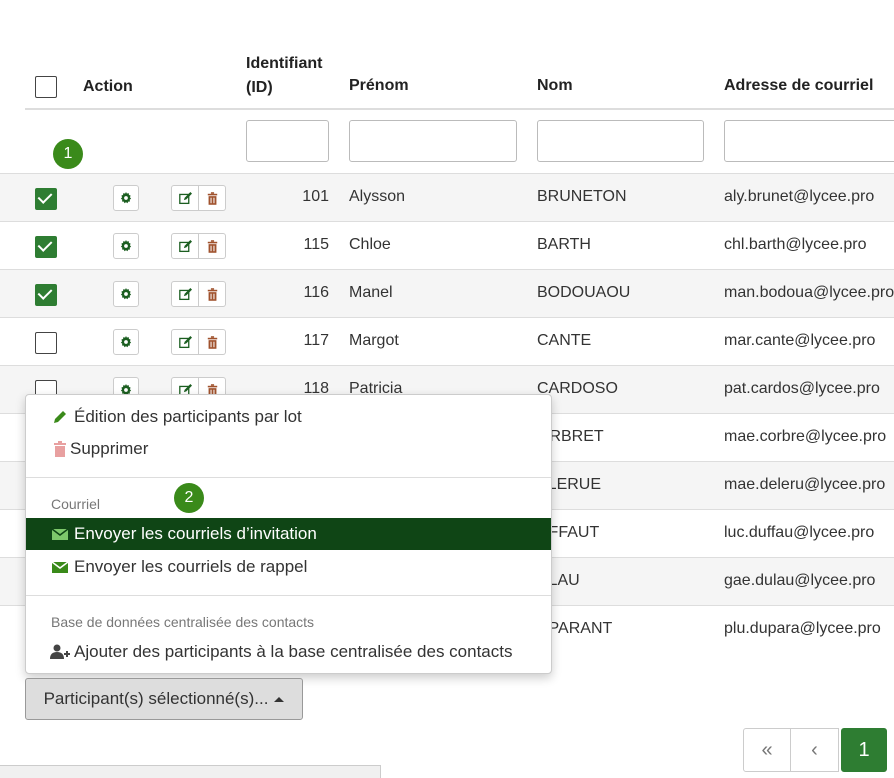  What do you see at coordinates (189, 498) in the screenshot?
I see `step-badge-2: 2` at bounding box center [189, 498].